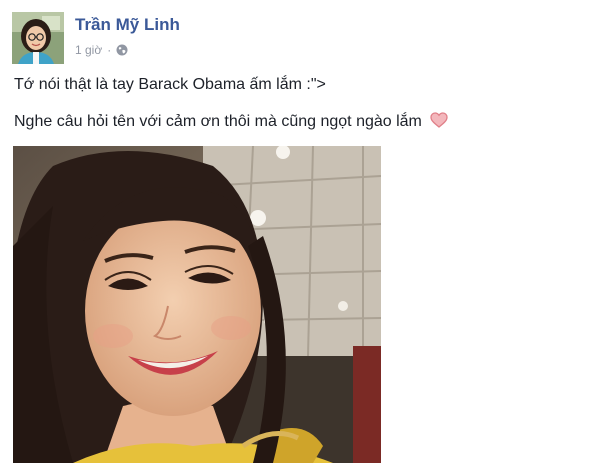 The width and height of the screenshot is (600, 463). Describe the element at coordinates (88, 50) in the screenshot. I see `post-timestamp: 1 giờ` at that location.